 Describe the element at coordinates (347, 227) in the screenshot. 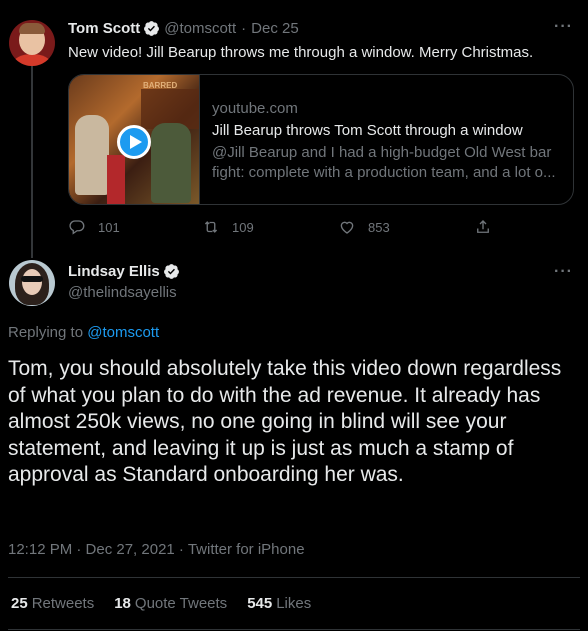

I see `heart-icon` at that location.